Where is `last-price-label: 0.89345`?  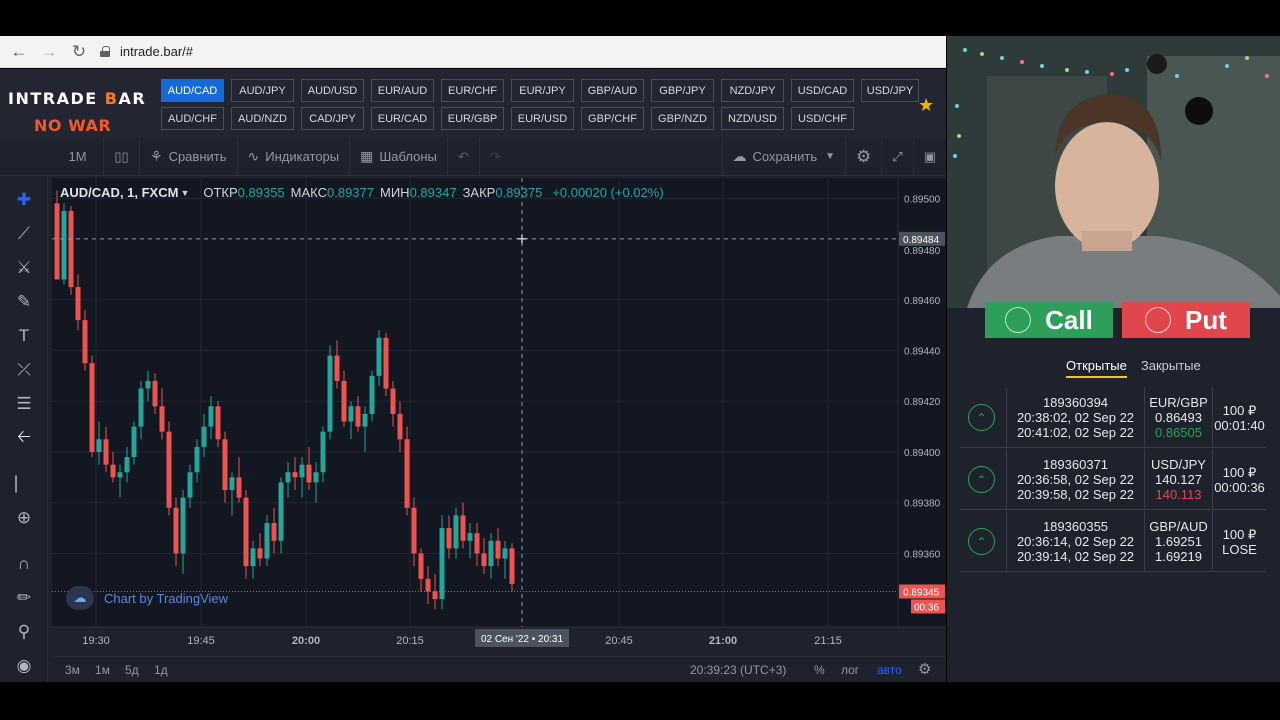
last-price-label: 0.89345 is located at coordinates (921, 592).